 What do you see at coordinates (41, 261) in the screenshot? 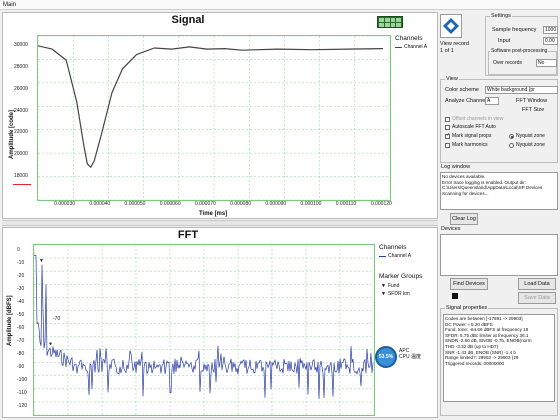
I see `fund-marker: ▼` at bounding box center [41, 261].